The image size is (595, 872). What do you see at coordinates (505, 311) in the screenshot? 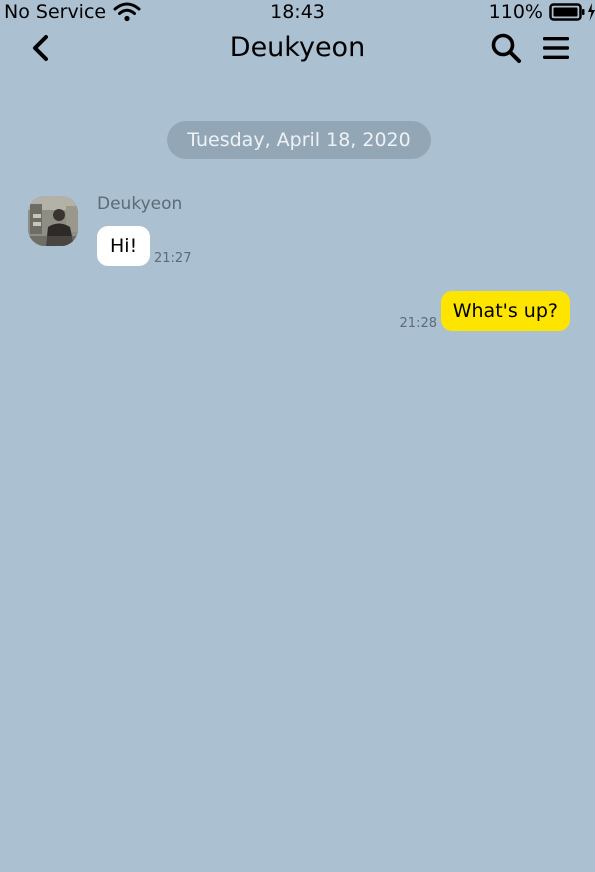
I see `message-bubble-outgoing: What's up?` at bounding box center [505, 311].